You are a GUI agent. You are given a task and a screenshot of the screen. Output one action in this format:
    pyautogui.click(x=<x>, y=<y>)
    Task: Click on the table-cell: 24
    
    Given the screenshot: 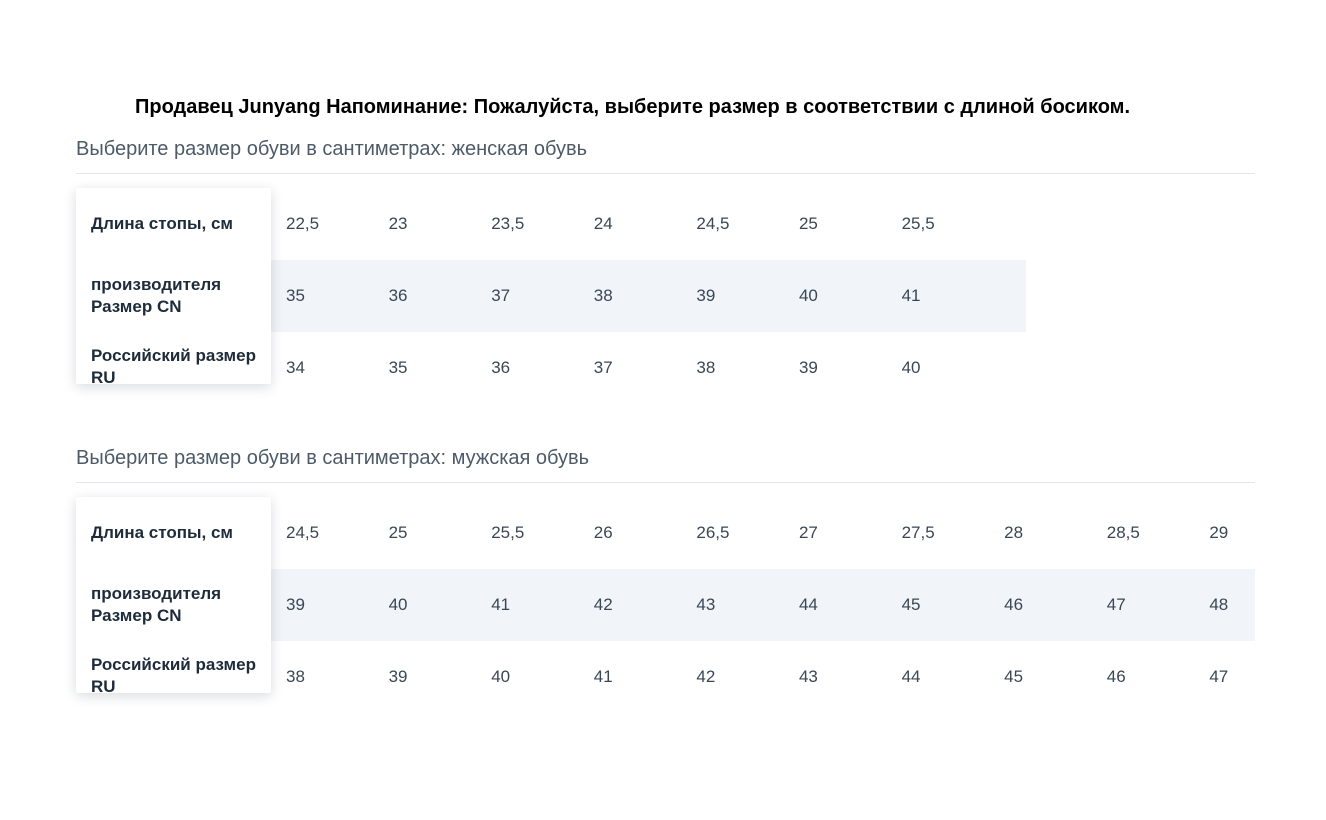 What is the action you would take?
    pyautogui.click(x=603, y=223)
    